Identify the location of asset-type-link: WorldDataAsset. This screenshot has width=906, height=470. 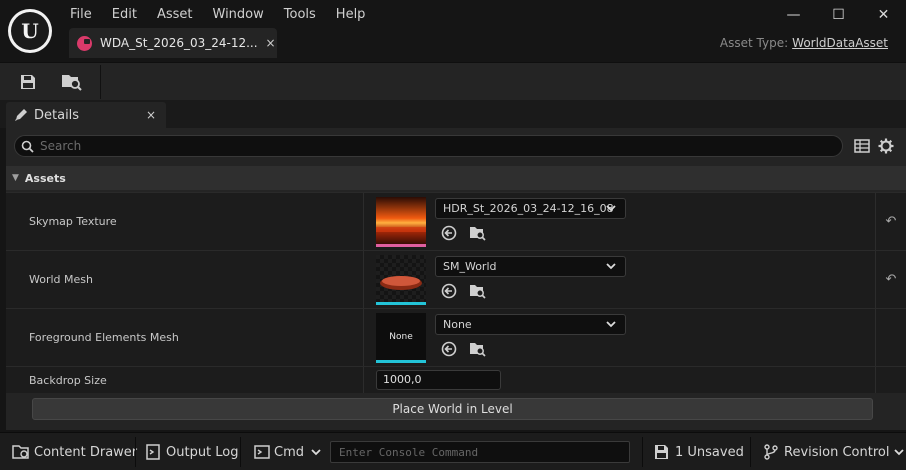
(840, 43).